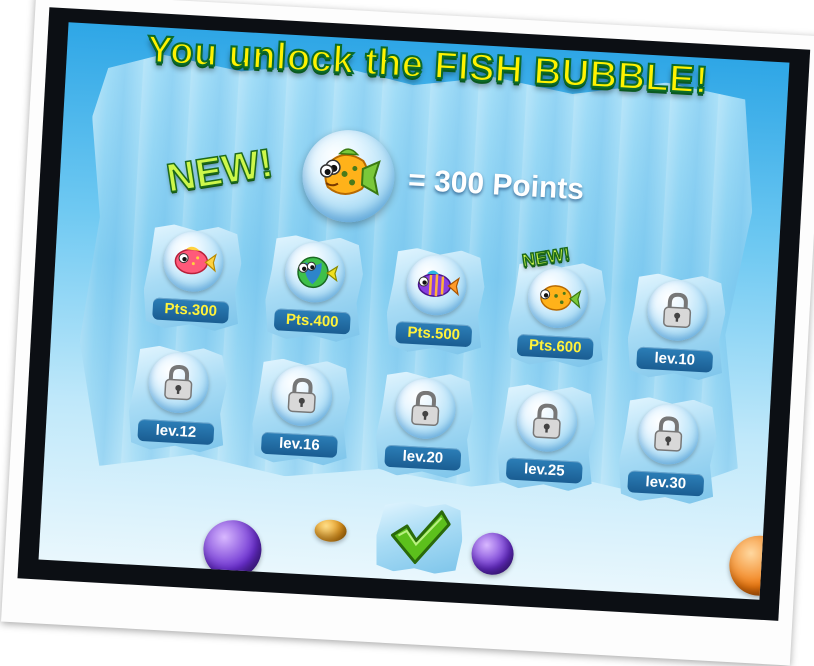  I want to click on tile-label: Pts.400, so click(312, 321).